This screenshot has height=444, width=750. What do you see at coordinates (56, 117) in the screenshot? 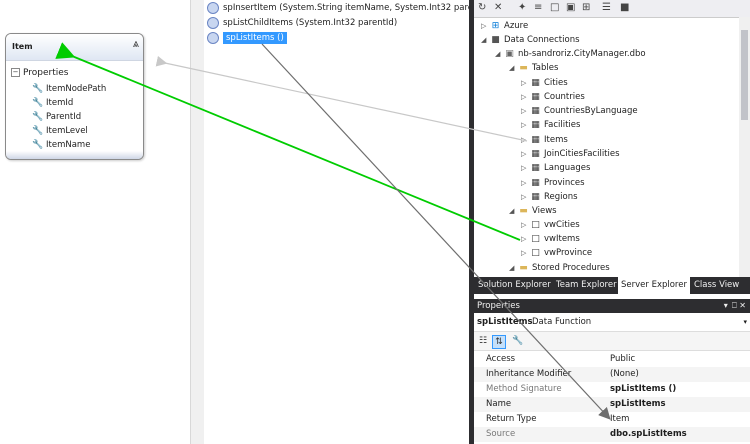
I see `entity-property: 🔧 ParentId` at bounding box center [56, 117].